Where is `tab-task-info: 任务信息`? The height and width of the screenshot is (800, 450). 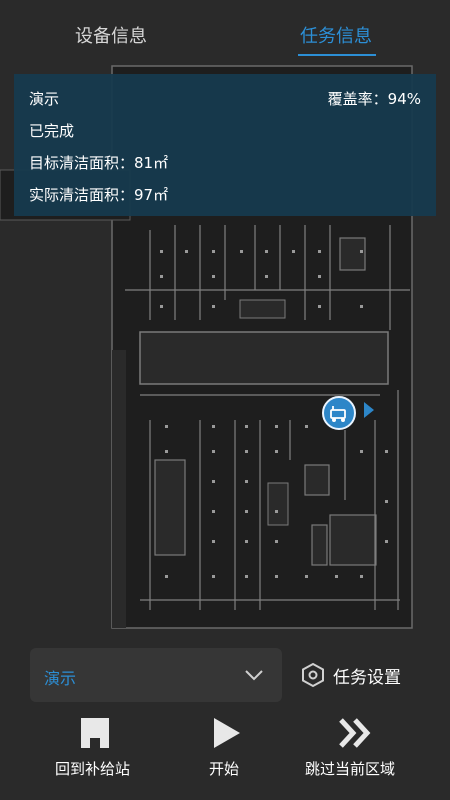
tab-task-info: 任务信息 is located at coordinates (336, 35).